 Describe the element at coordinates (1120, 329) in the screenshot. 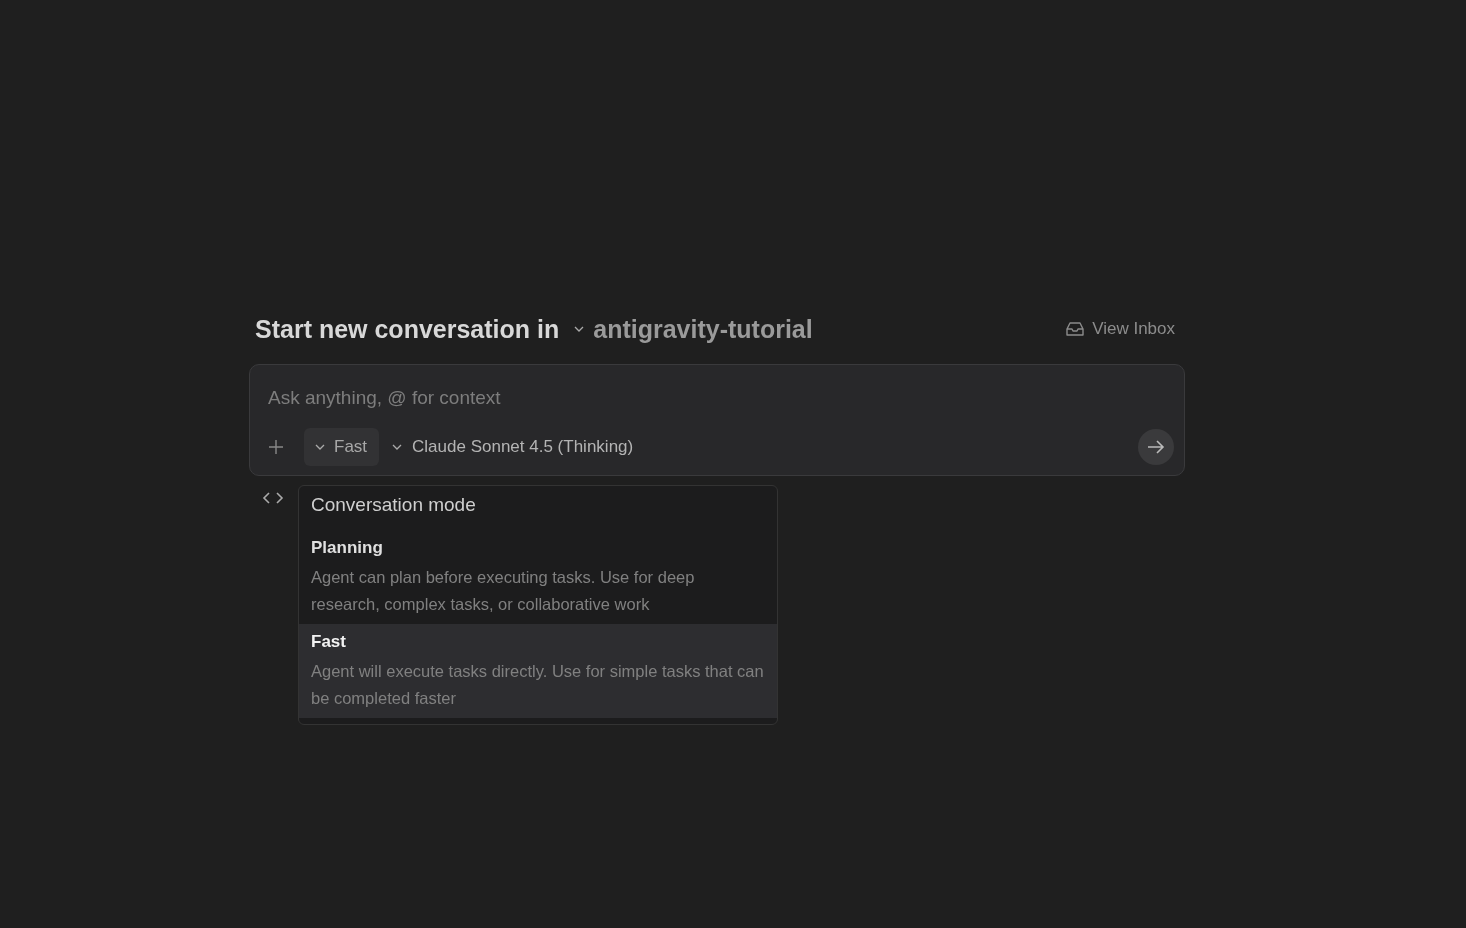

I see `view-inbox-button: View Inbox` at that location.